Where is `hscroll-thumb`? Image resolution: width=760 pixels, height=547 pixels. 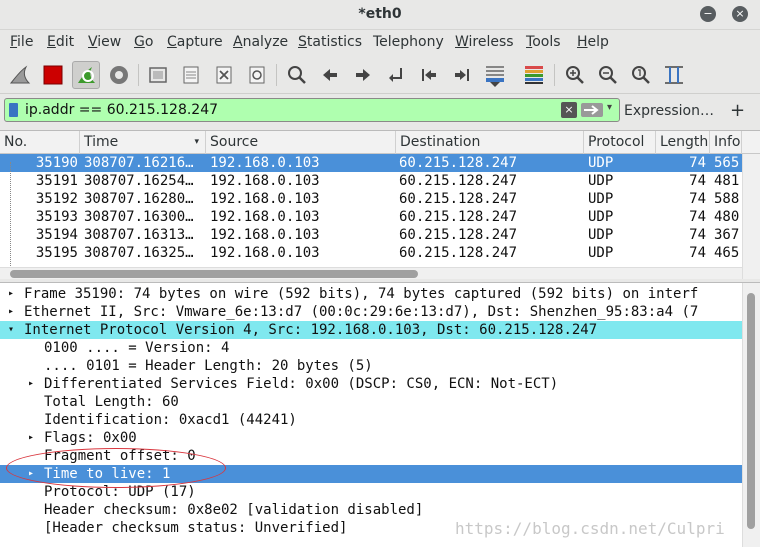
hscroll-thumb is located at coordinates (214, 274).